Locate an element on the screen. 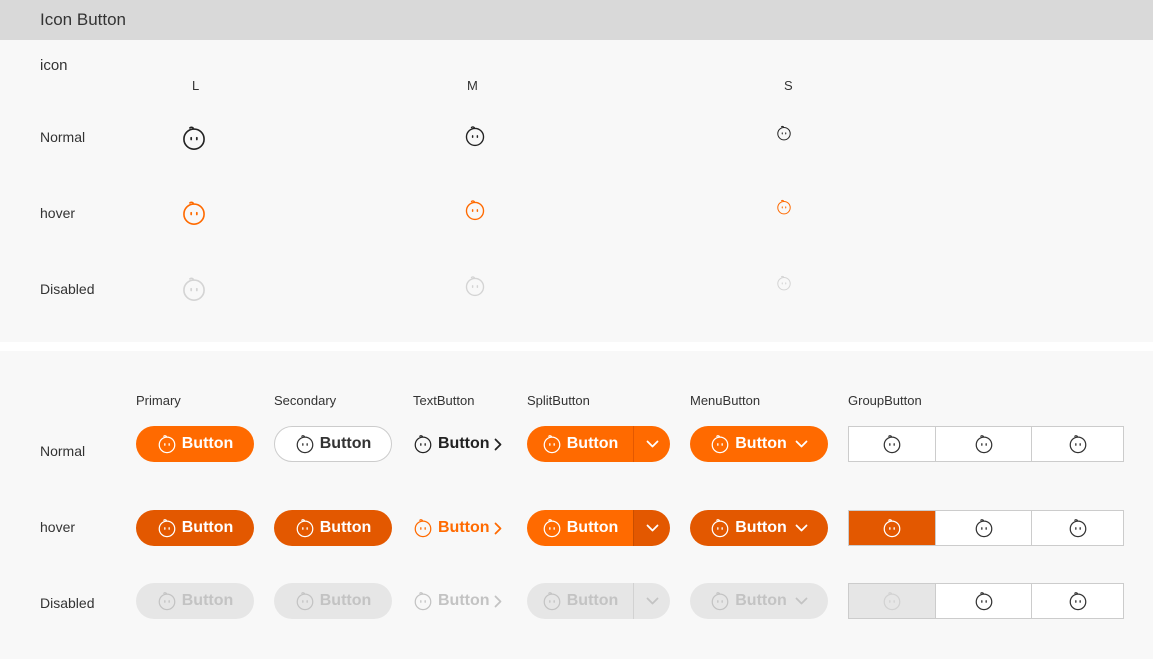 Image resolution: width=1153 pixels, height=659 pixels. size-label-l: L is located at coordinates (196, 85).